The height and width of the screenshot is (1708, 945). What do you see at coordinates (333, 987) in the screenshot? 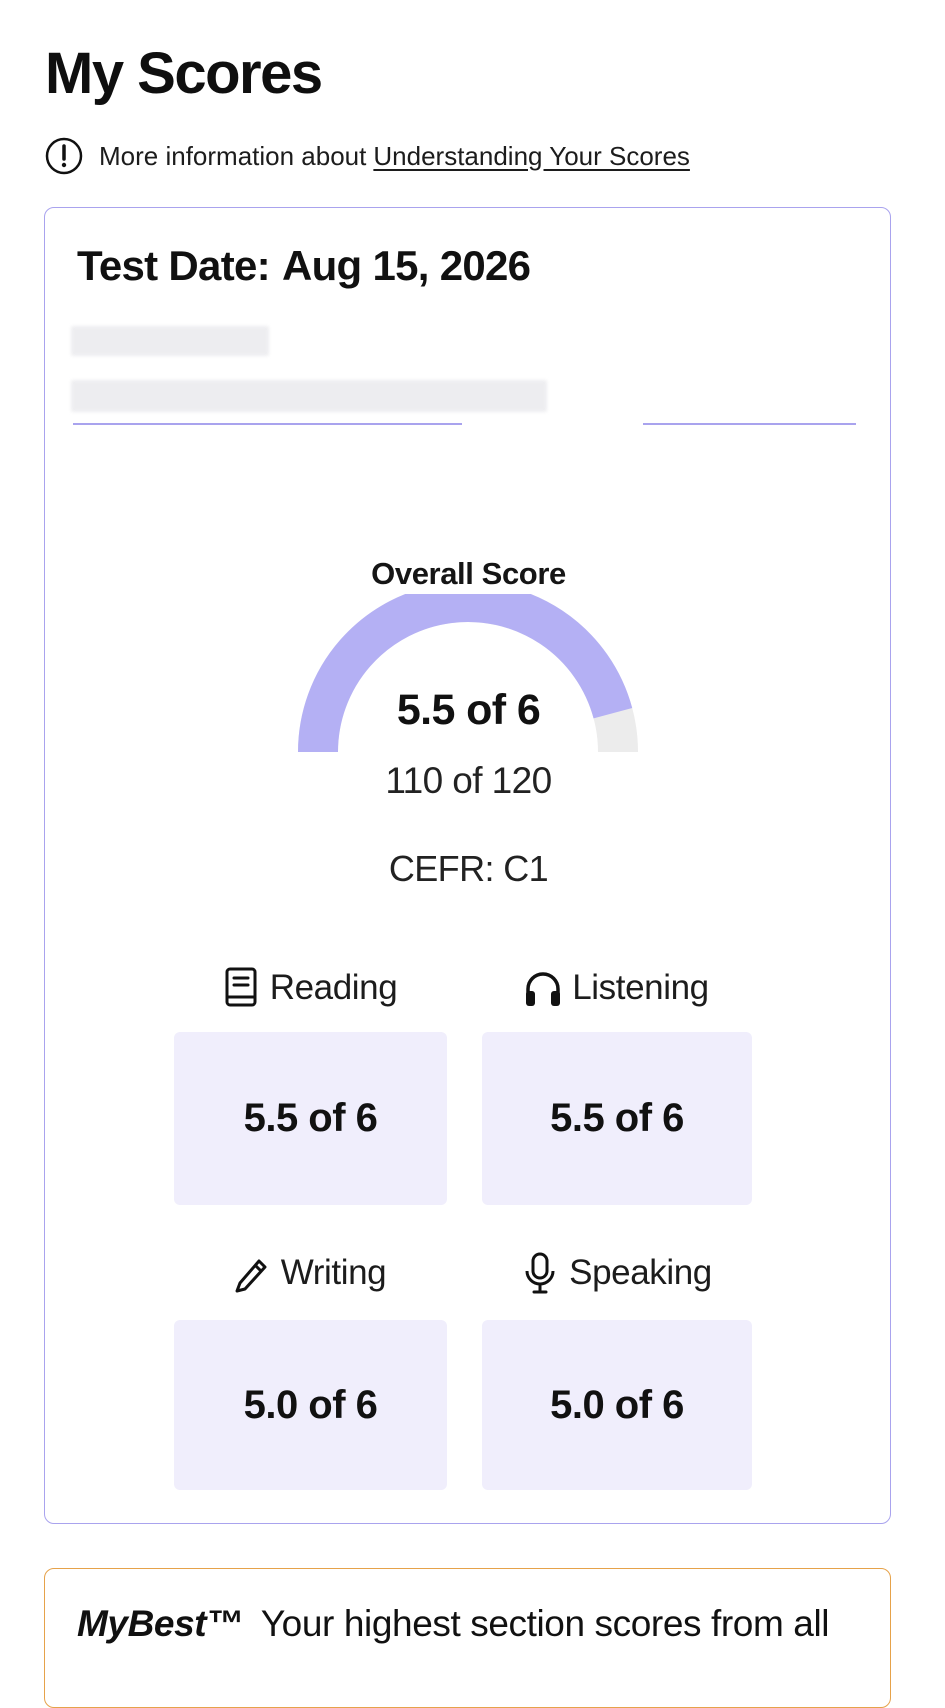
I see `reading-label-text: Reading` at bounding box center [333, 987].